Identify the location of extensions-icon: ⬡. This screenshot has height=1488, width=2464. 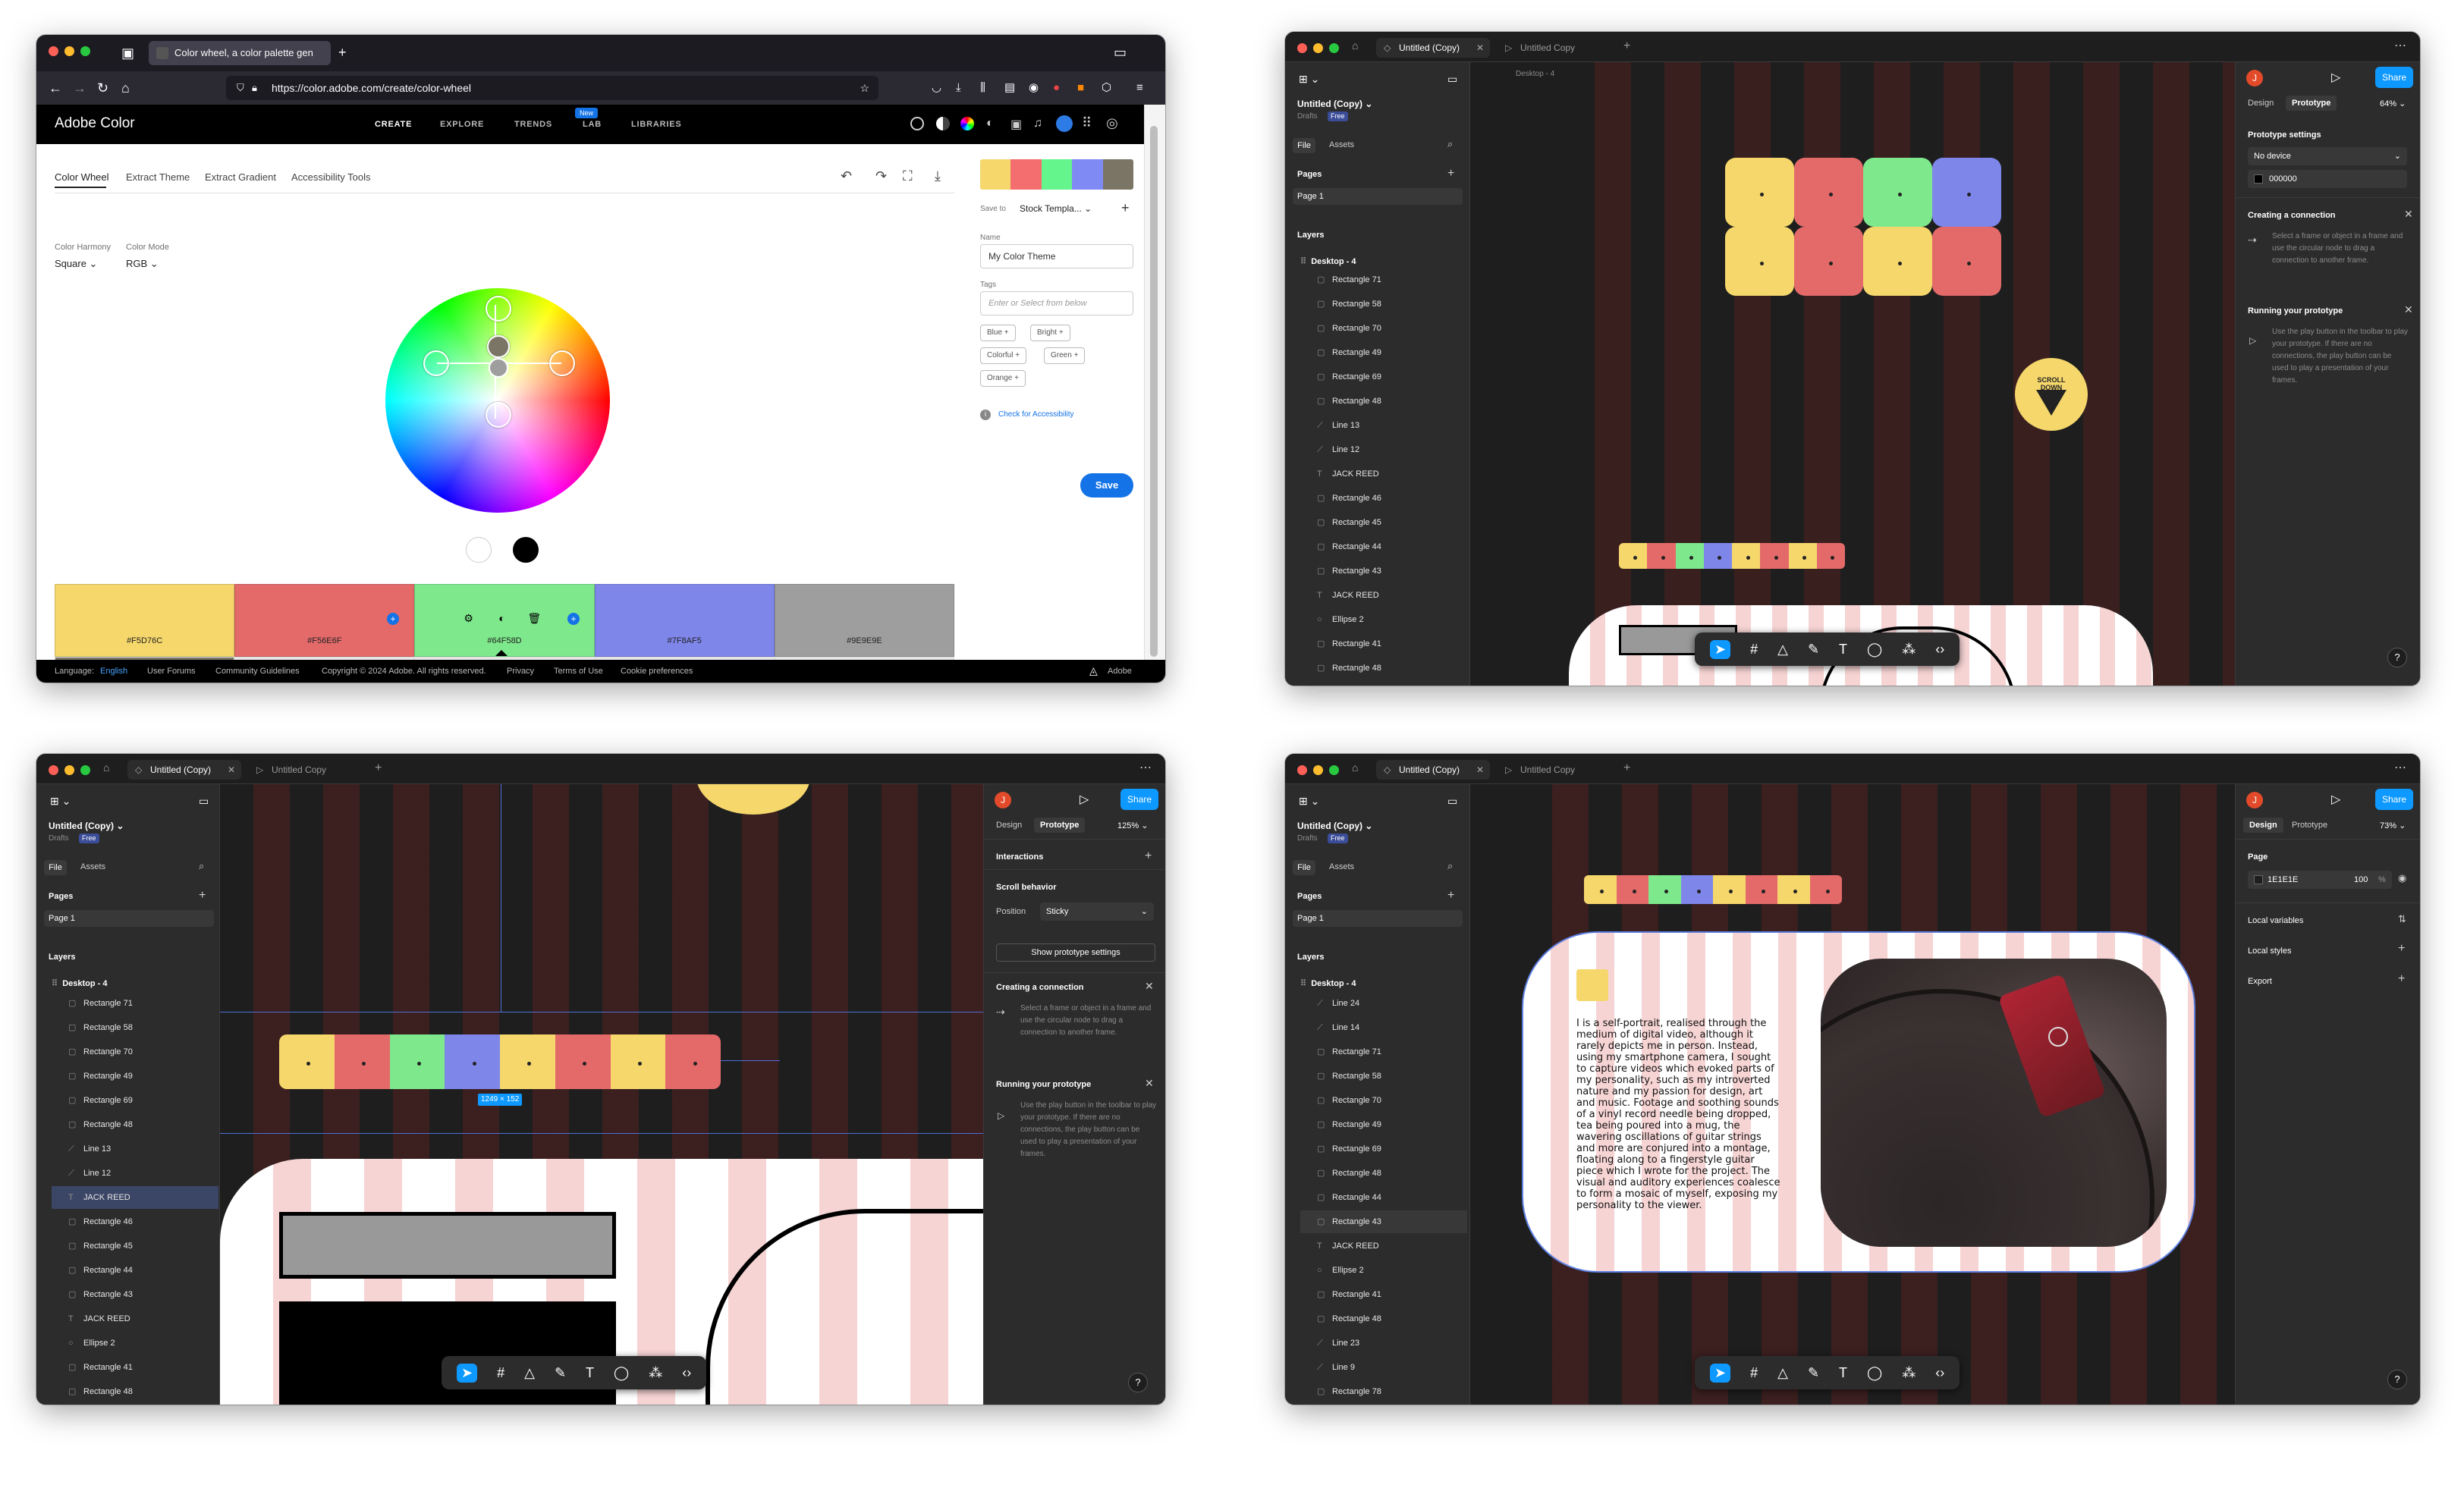
(1106, 88).